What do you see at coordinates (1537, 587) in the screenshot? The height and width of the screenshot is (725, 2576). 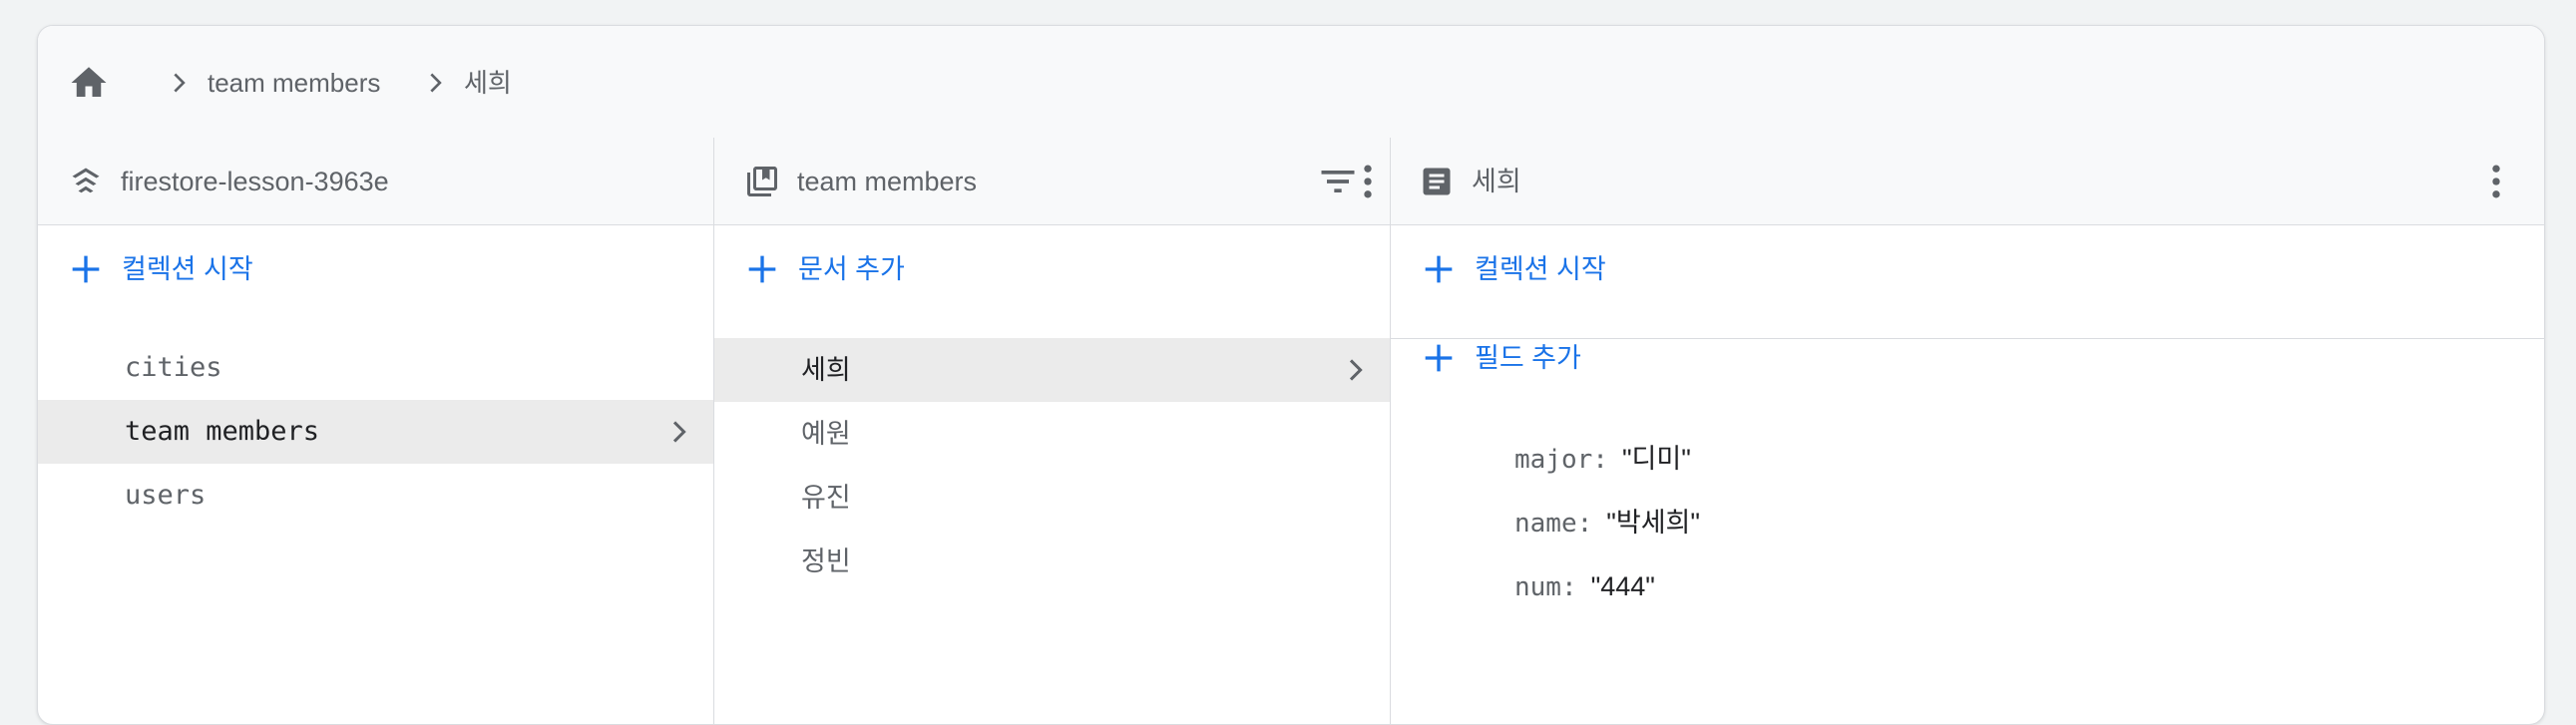 I see `field-key: num` at bounding box center [1537, 587].